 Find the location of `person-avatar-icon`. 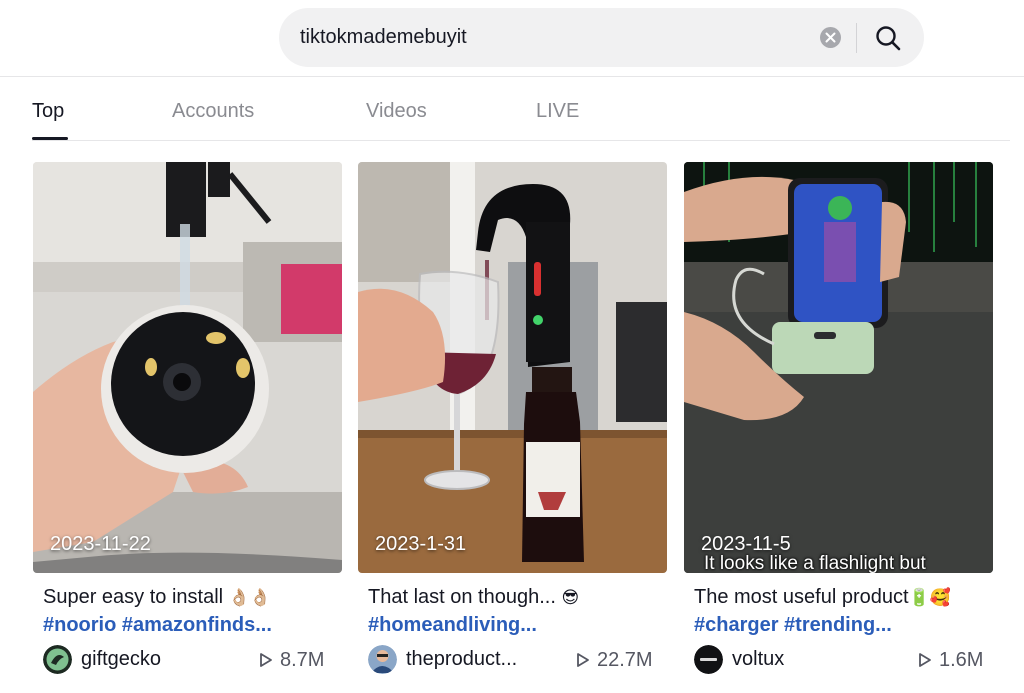

person-avatar-icon is located at coordinates (382, 659).